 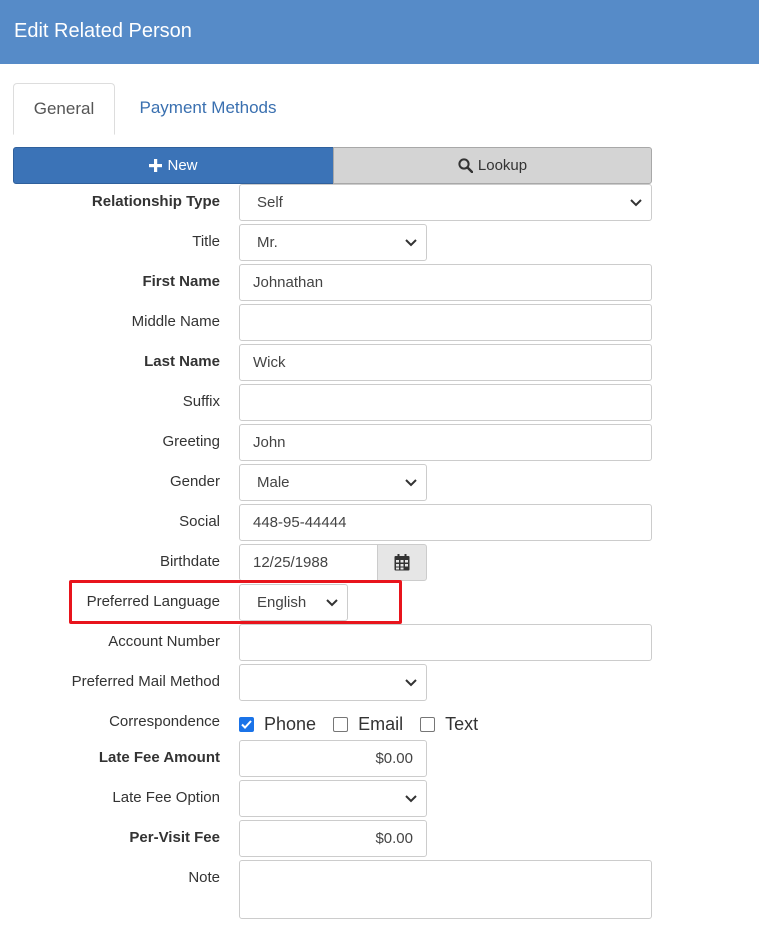 What do you see at coordinates (445, 402) in the screenshot?
I see `suffix-input` at bounding box center [445, 402].